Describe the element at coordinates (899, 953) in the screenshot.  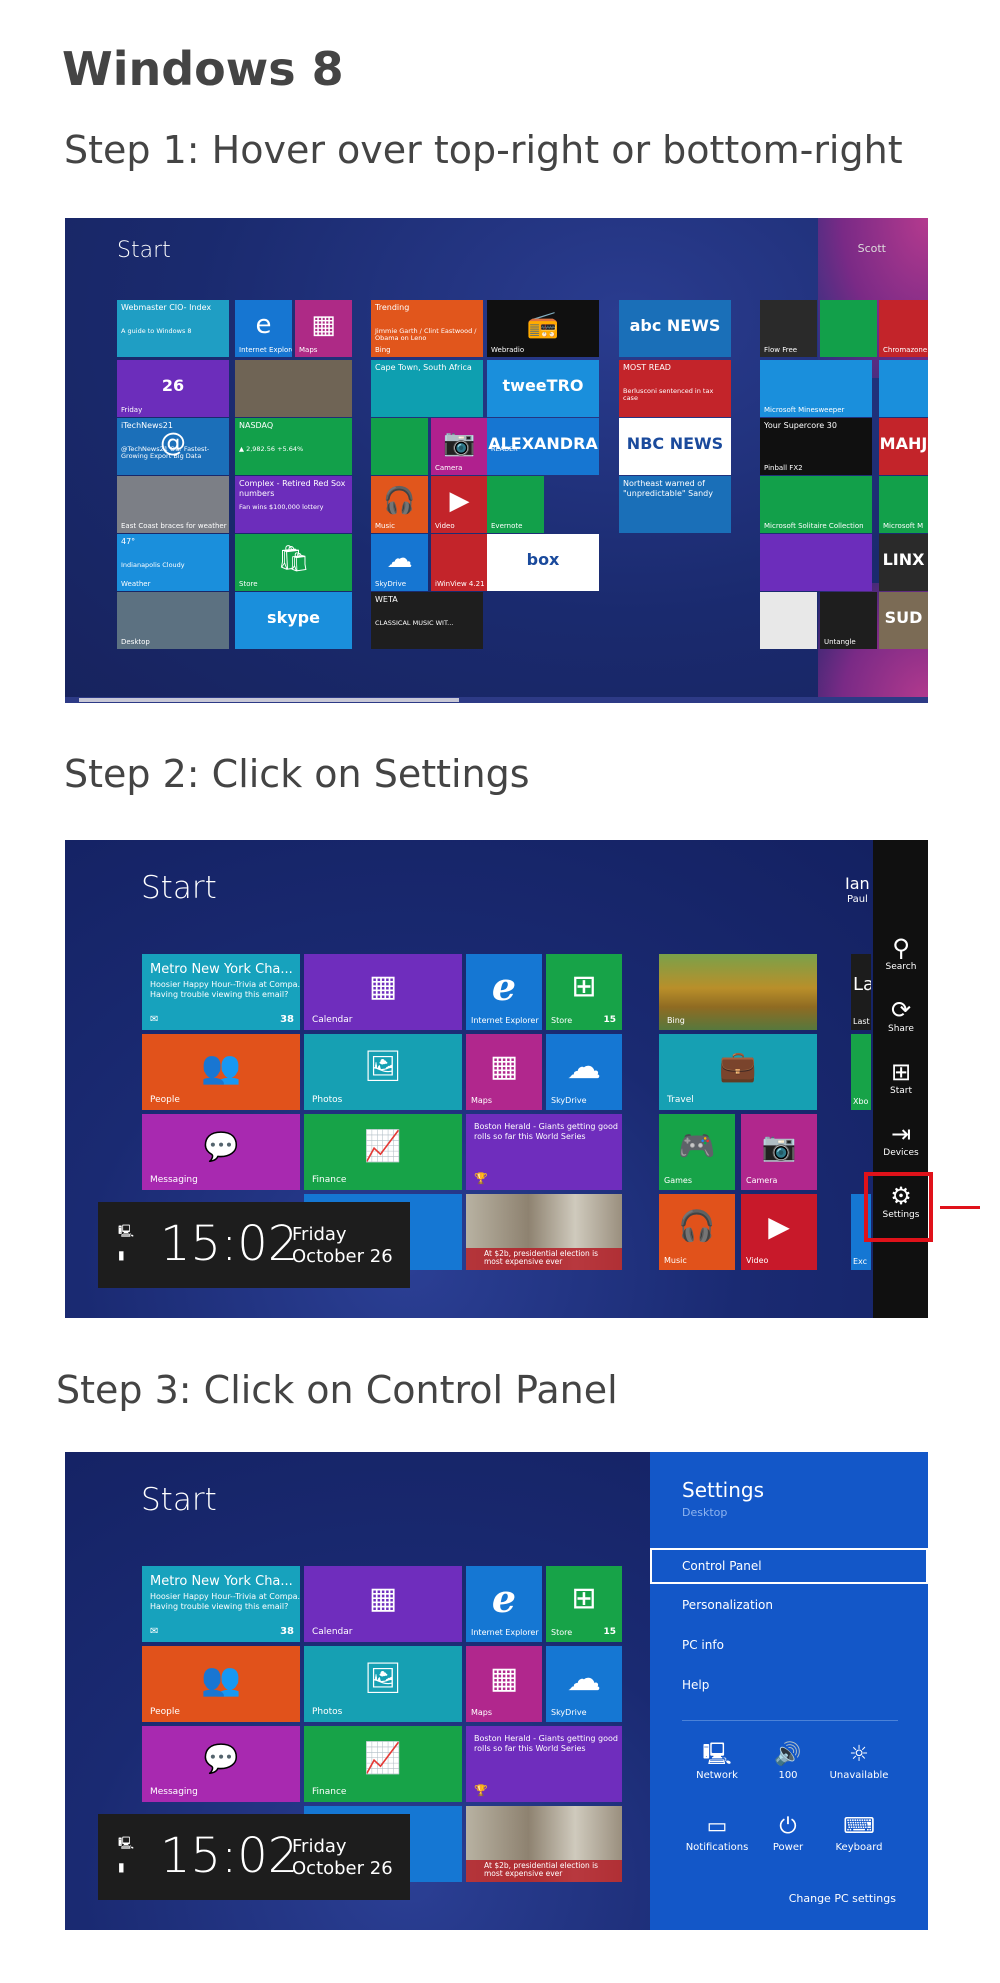
I see `charm-search: ⚲ Search` at that location.